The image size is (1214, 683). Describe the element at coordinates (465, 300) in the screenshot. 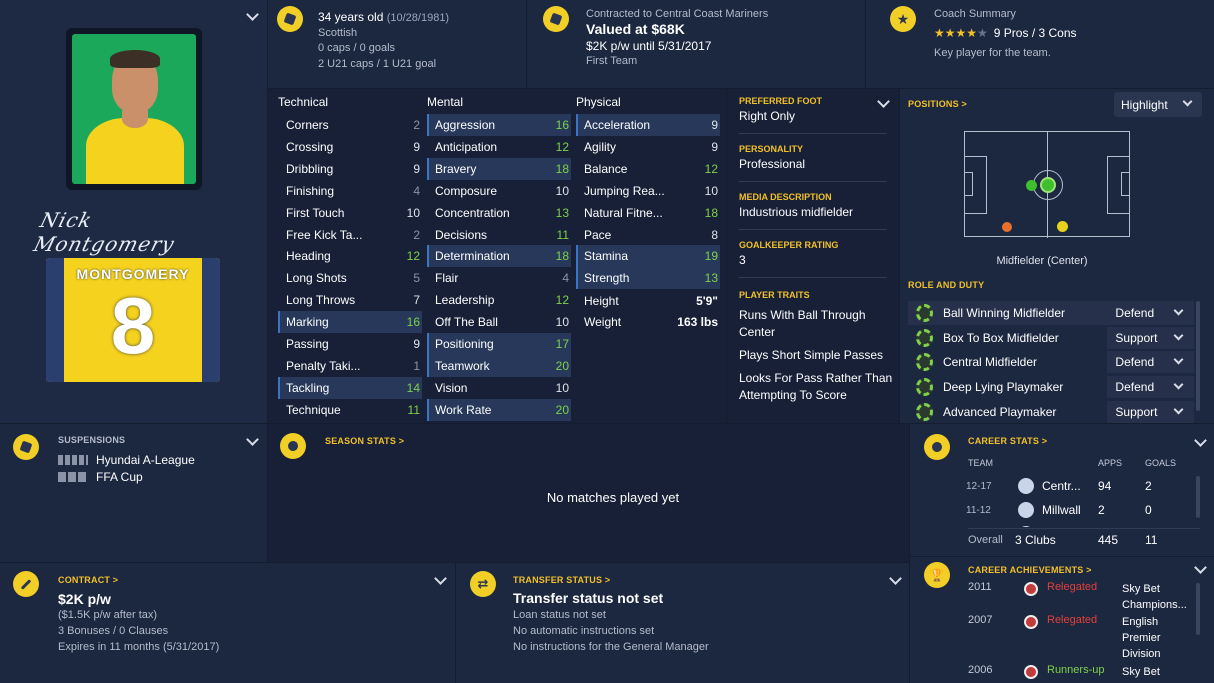

I see `attribute-name: Leadership` at that location.